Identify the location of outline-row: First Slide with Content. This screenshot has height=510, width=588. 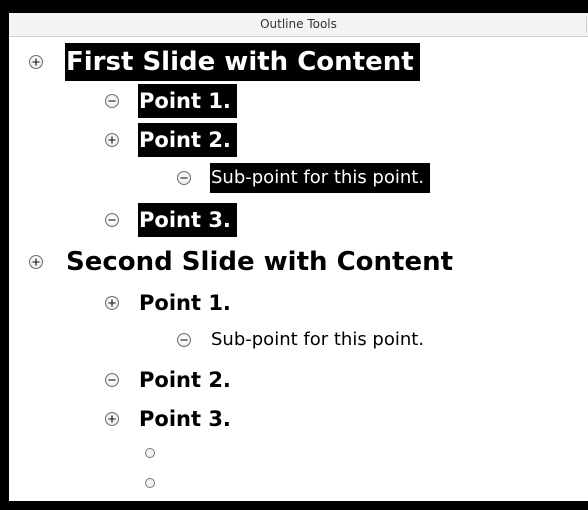
(298, 62).